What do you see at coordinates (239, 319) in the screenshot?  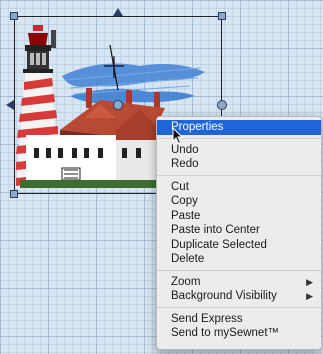 I see `menu-item-send-express: Send Express` at bounding box center [239, 319].